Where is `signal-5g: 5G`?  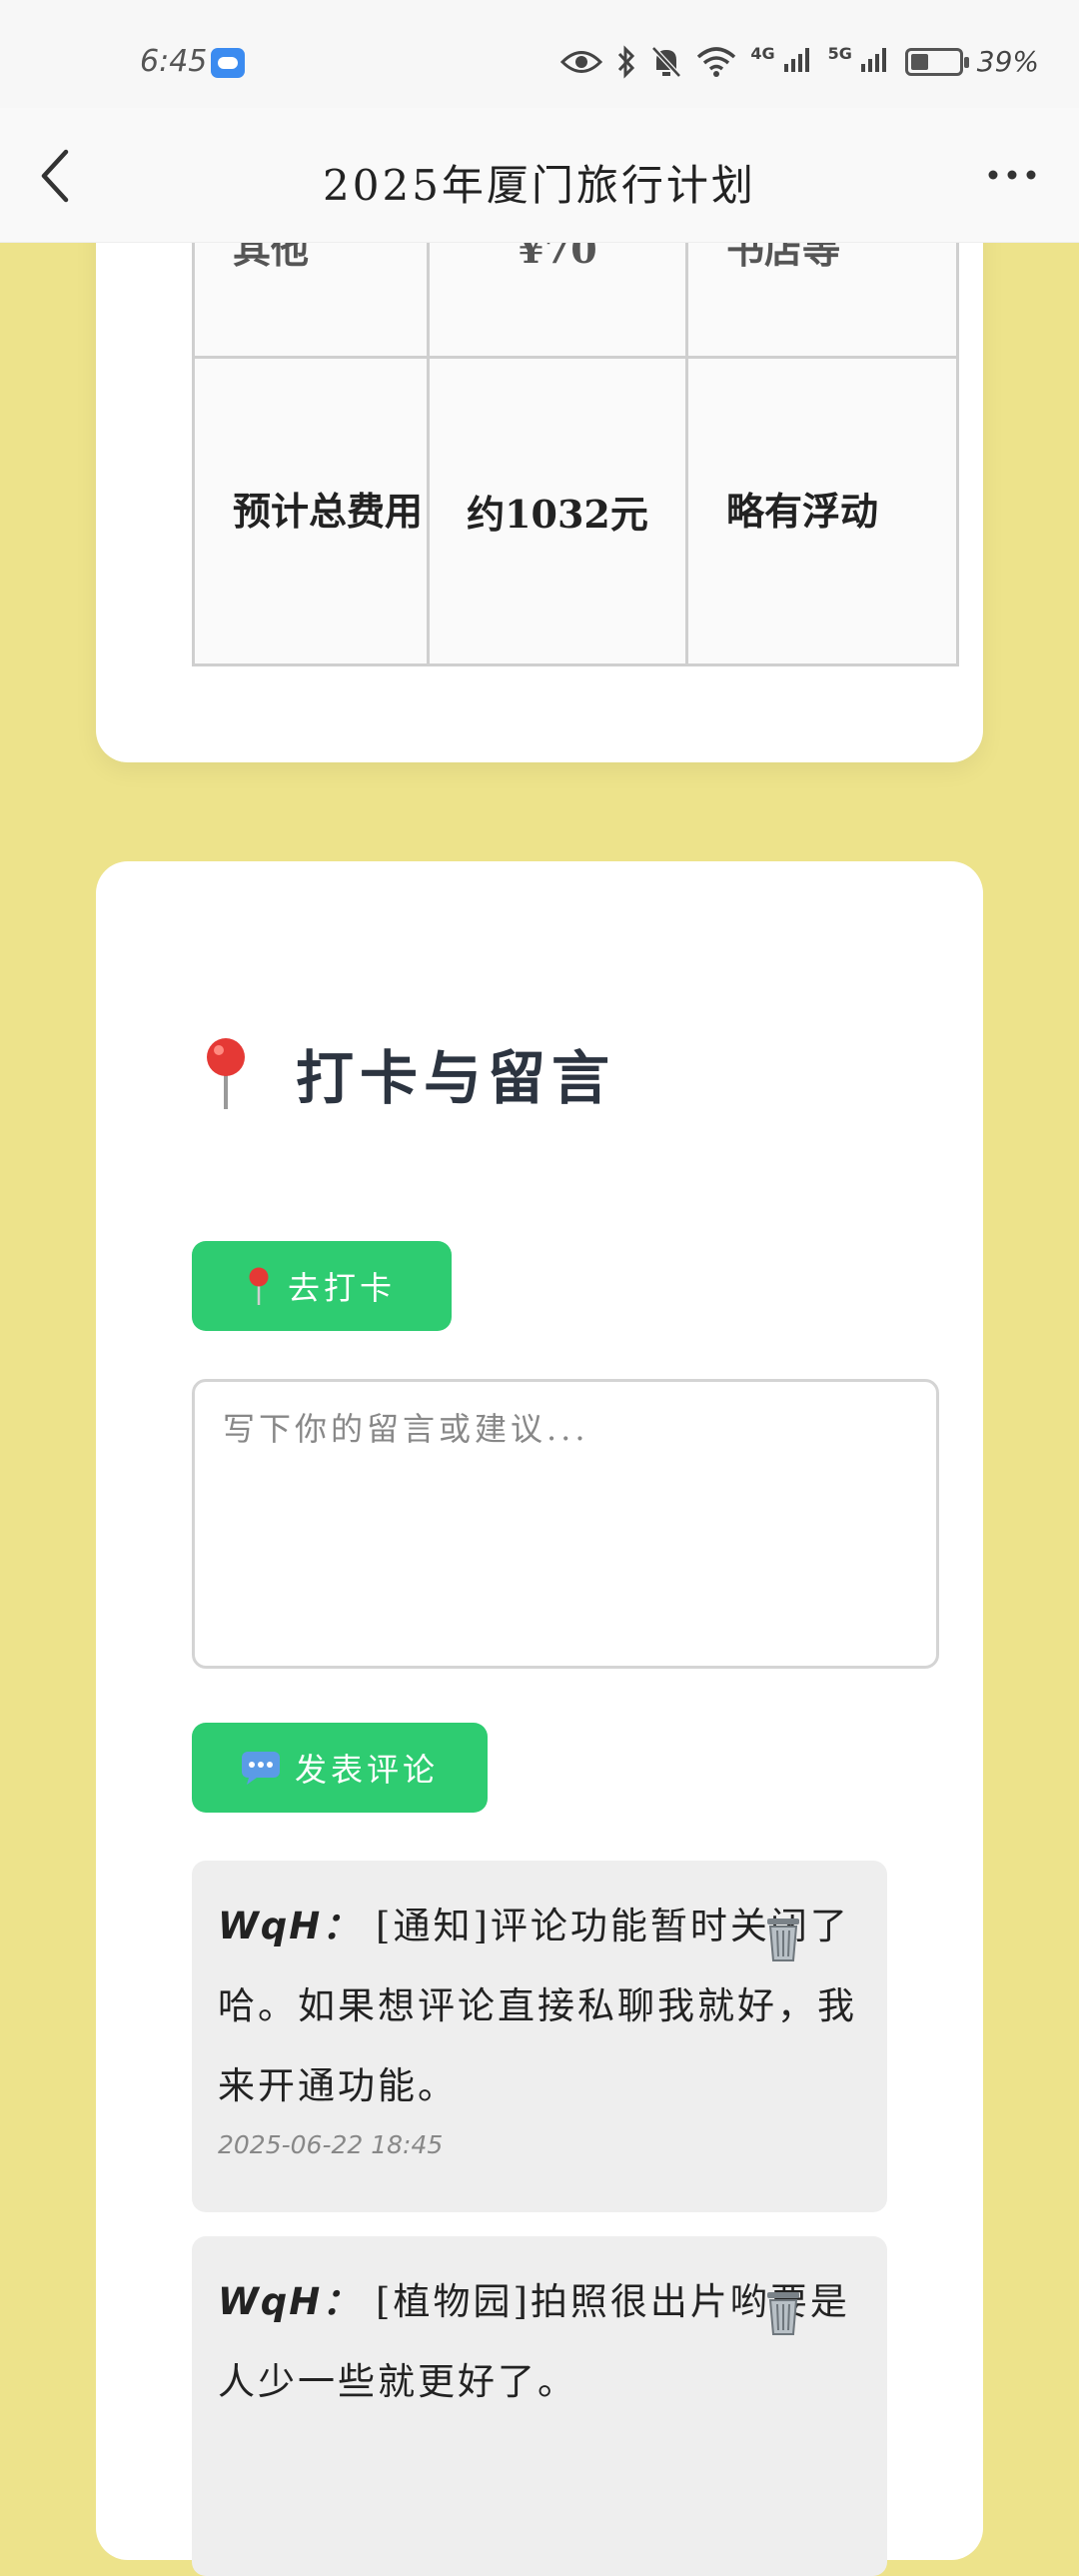
signal-5g: 5G is located at coordinates (859, 61).